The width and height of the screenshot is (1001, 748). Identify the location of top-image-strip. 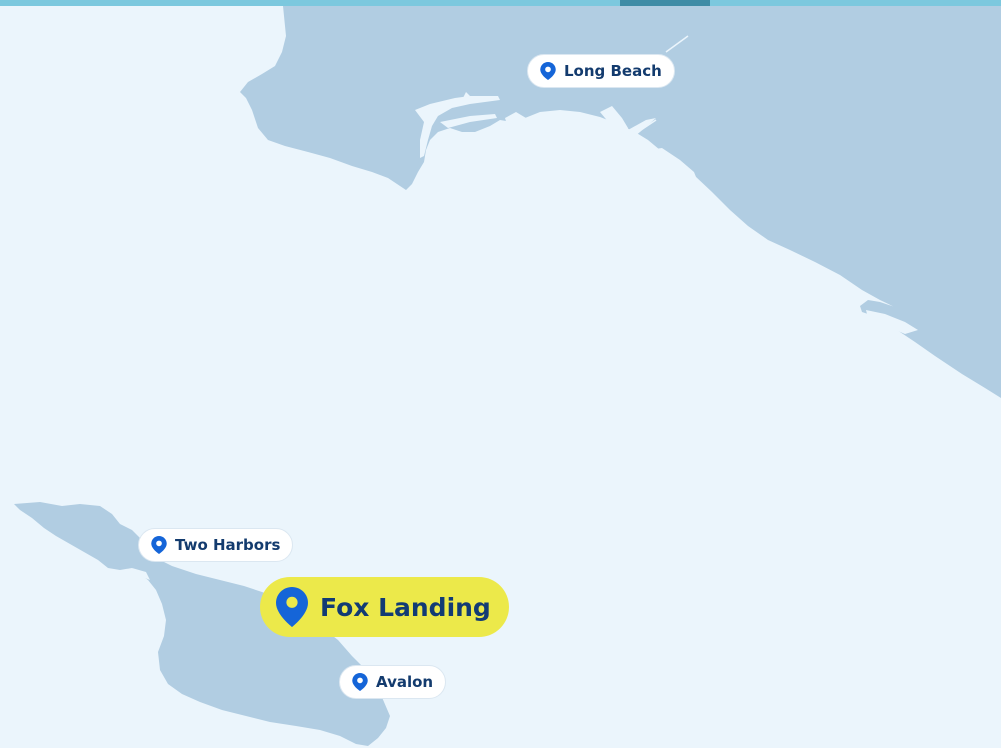
(500, 3).